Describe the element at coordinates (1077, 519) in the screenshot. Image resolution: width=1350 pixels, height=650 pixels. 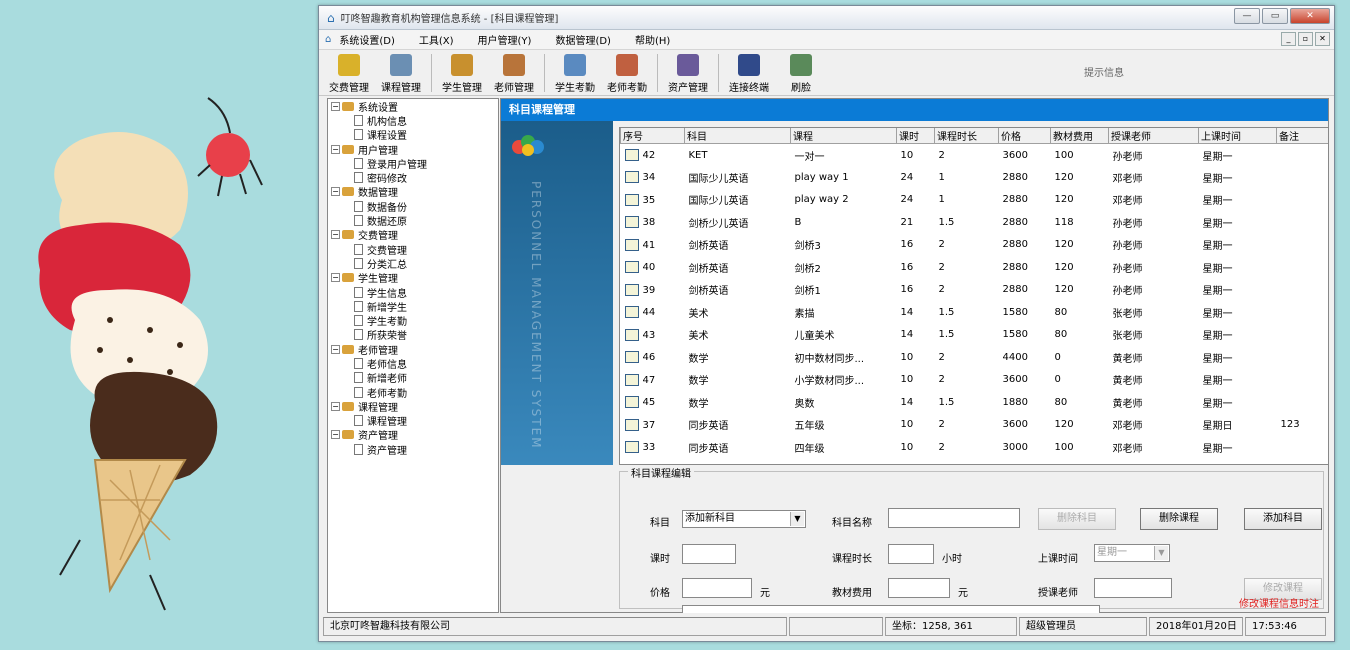
I see `delete-subject-button: 删除科目` at that location.